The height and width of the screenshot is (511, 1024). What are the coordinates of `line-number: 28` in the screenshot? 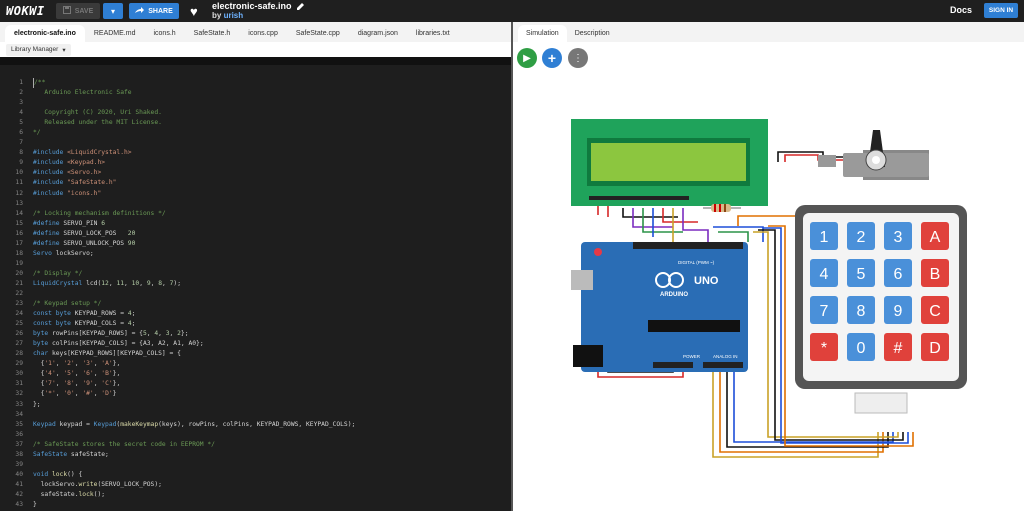 It's located at (19, 354).